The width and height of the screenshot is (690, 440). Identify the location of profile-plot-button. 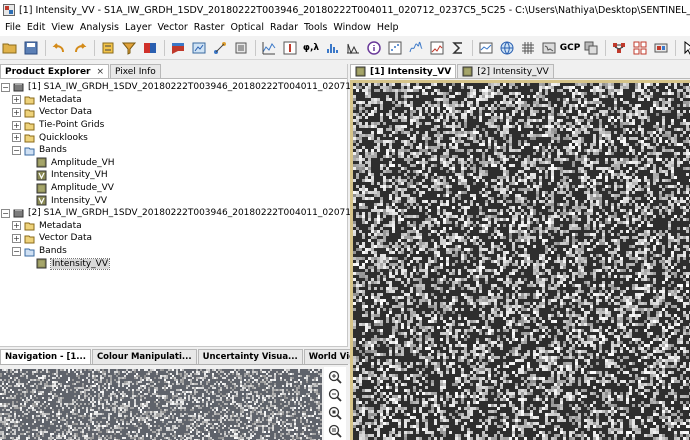
(269, 48).